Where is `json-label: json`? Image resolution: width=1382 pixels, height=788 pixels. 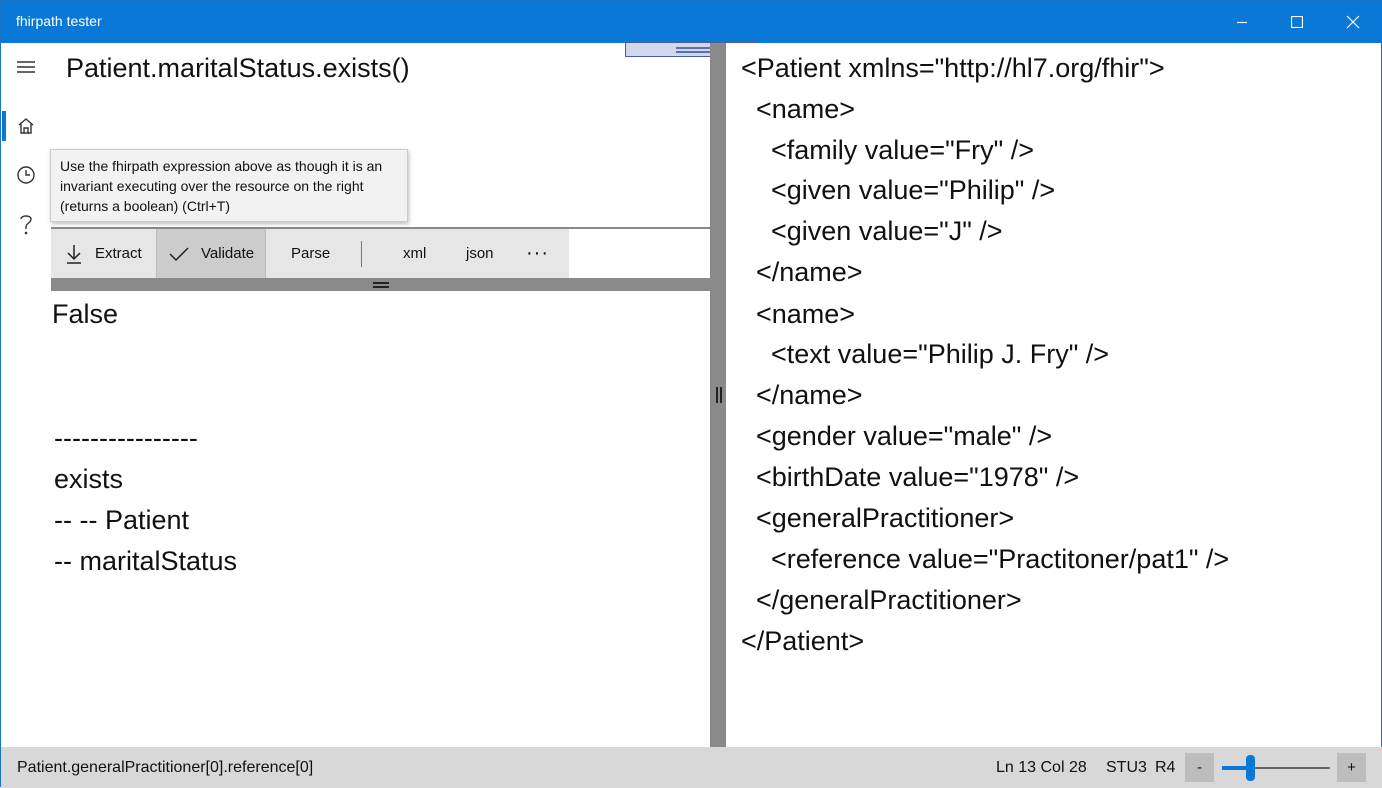 json-label: json is located at coordinates (480, 253).